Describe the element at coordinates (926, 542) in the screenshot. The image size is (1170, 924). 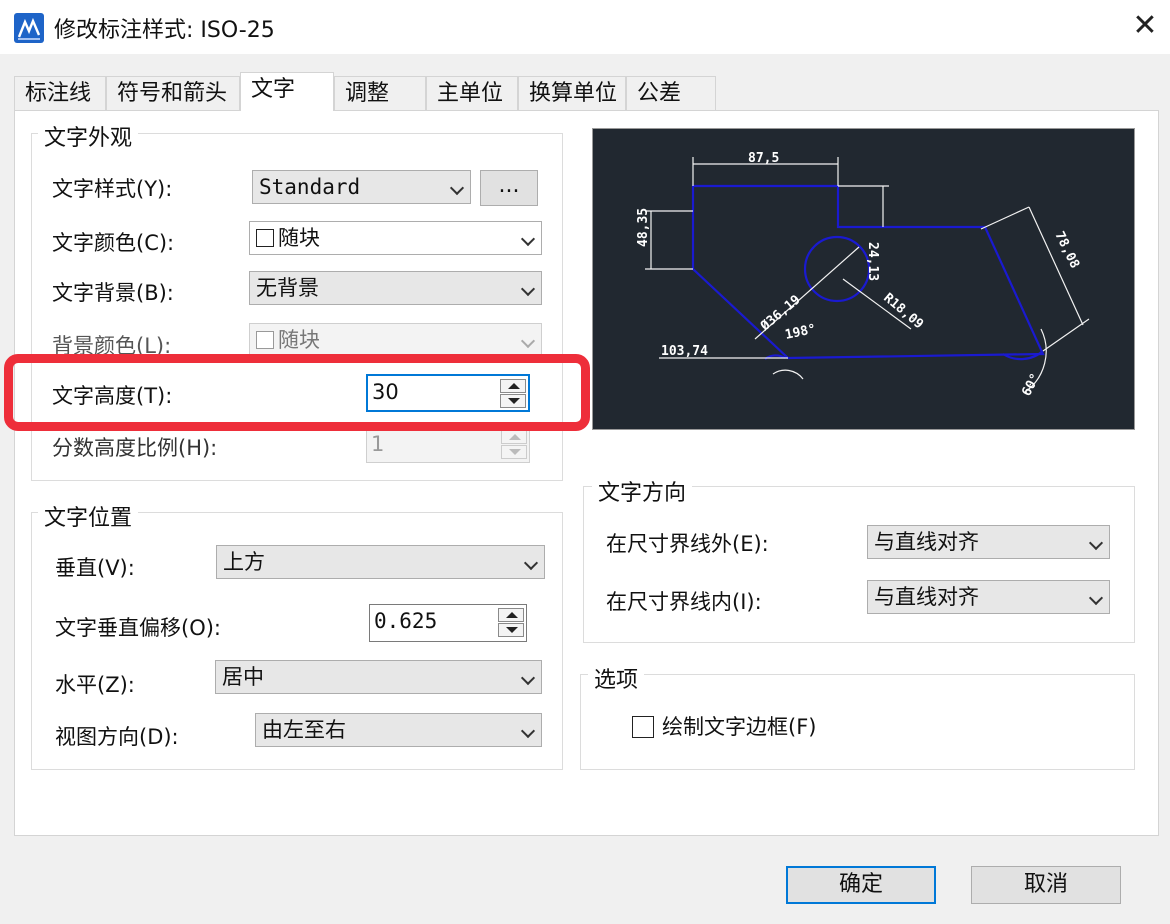
I see `outside-extension-value: 与直线对齐` at that location.